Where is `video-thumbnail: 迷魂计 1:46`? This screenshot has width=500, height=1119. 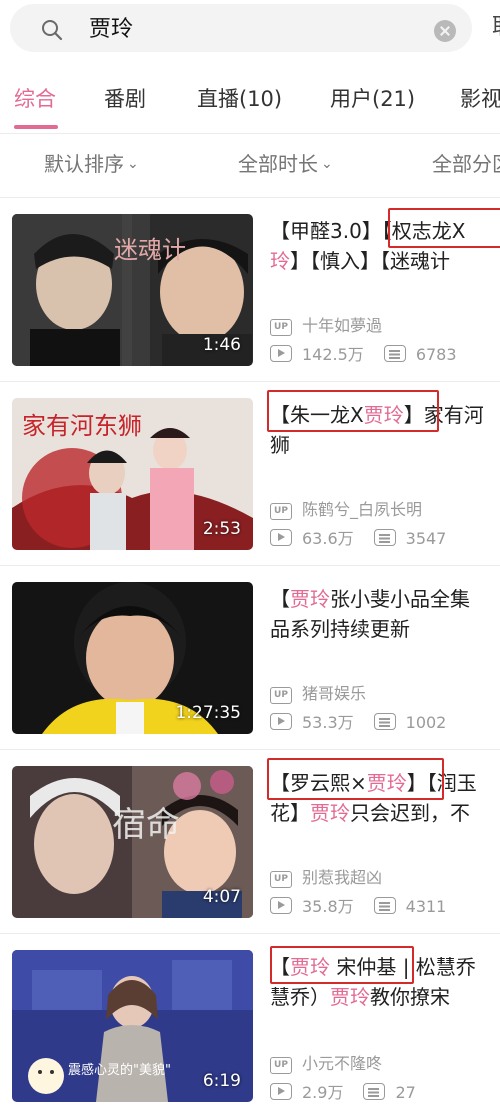
video-thumbnail: 迷魂计 1:46 is located at coordinates (132, 290).